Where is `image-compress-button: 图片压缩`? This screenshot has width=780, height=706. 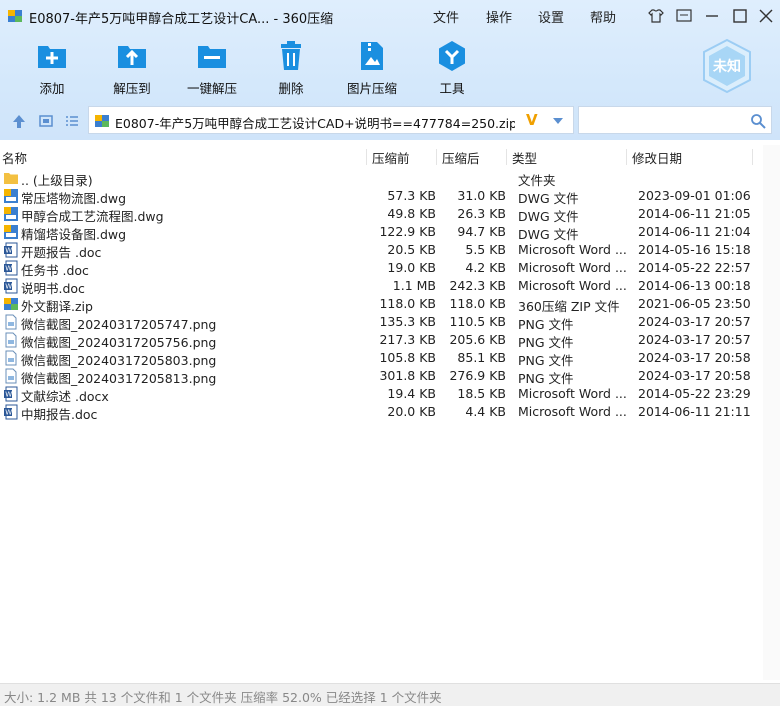 image-compress-button: 图片压缩 is located at coordinates (372, 68).